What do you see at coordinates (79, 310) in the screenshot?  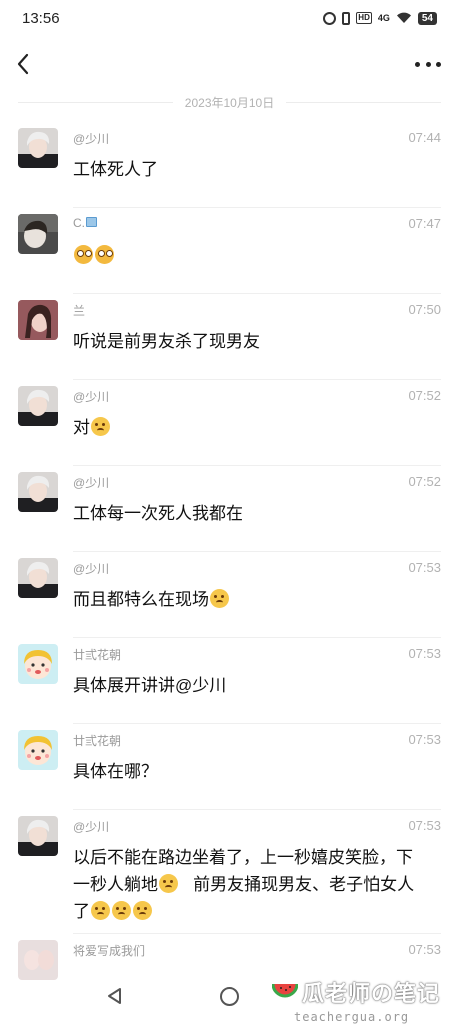 I see `sender-name: 兰` at bounding box center [79, 310].